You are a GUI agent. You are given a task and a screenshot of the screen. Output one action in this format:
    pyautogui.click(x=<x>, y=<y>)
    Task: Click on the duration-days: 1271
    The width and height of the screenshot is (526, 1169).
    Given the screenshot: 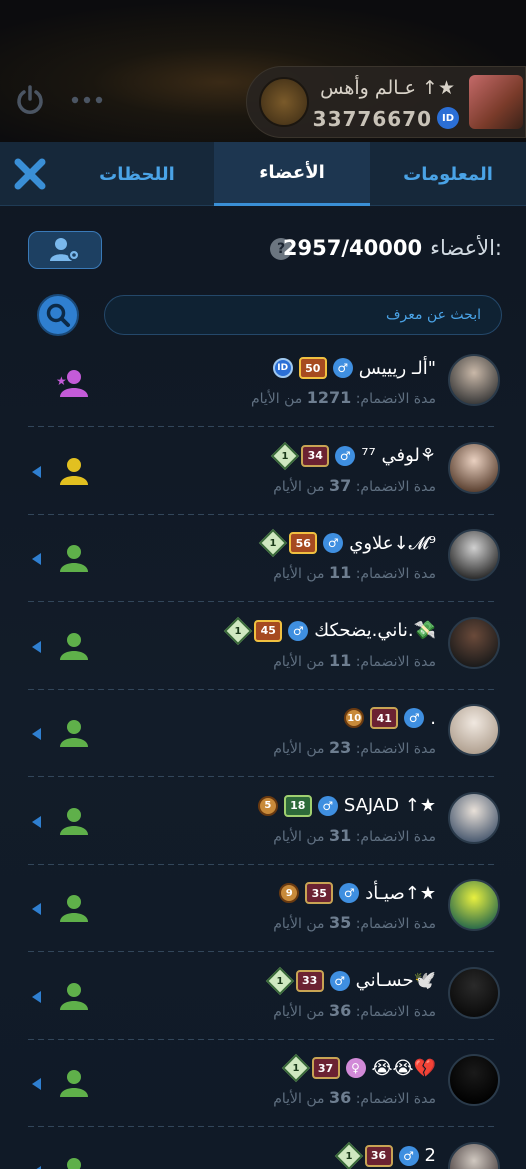 What is the action you would take?
    pyautogui.click(x=329, y=397)
    